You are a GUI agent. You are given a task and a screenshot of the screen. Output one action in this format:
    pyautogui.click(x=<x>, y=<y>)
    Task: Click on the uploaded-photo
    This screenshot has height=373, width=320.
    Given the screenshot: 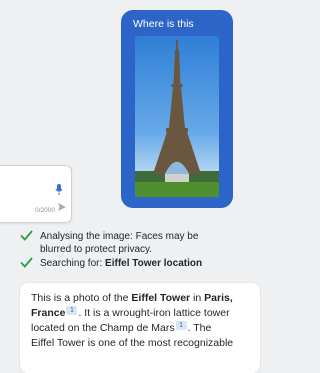 What is the action you would take?
    pyautogui.click(x=177, y=116)
    